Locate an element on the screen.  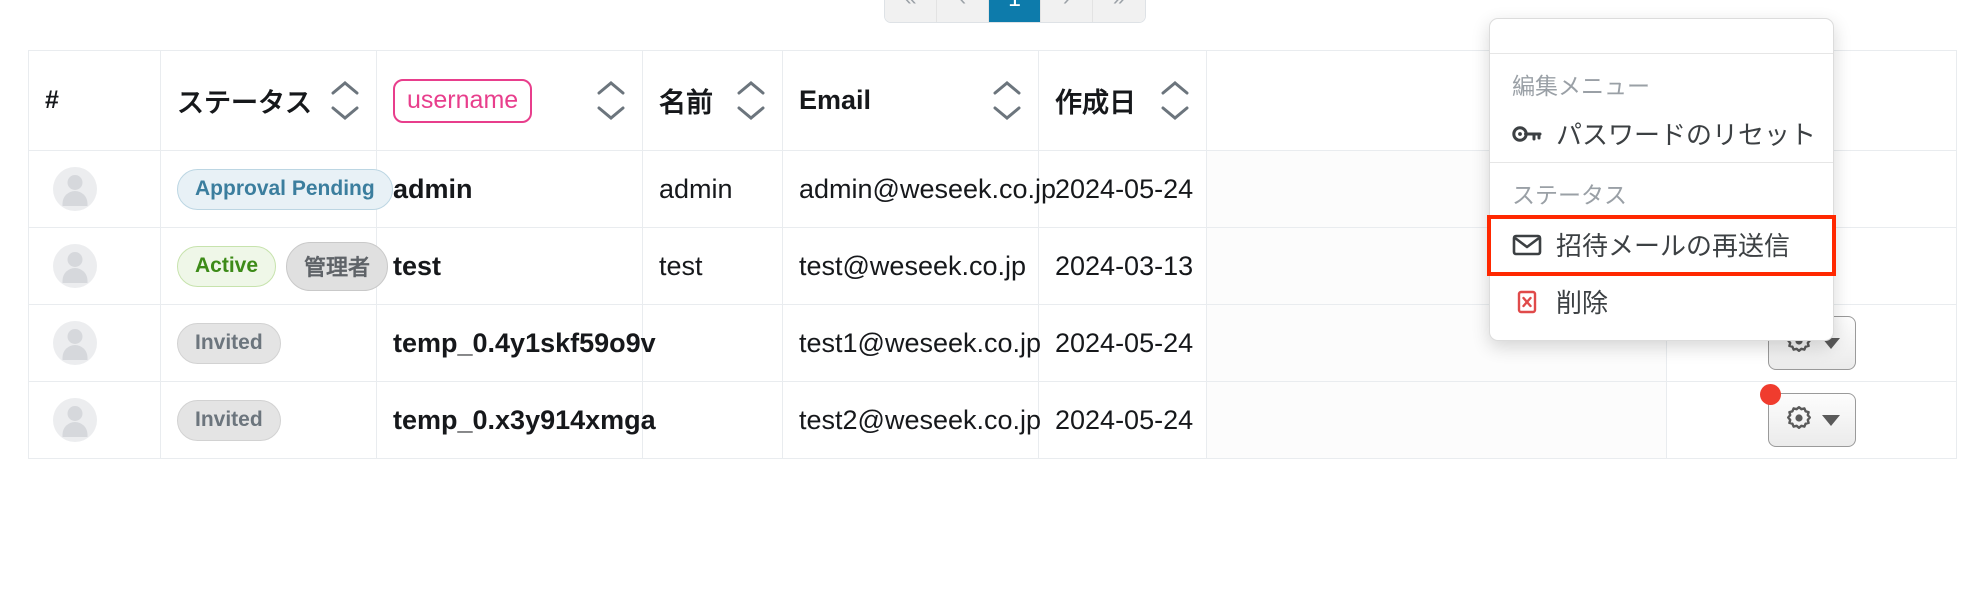
cell-username: admin is located at coordinates (509, 189).